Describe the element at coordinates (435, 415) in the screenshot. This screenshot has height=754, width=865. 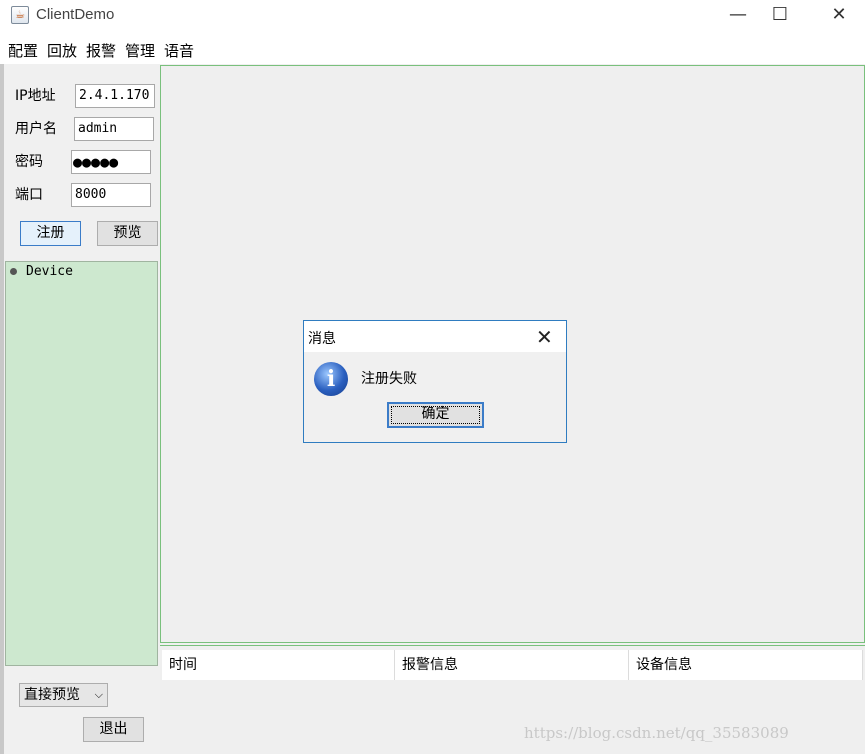
I see `ok-button: 确定` at that location.